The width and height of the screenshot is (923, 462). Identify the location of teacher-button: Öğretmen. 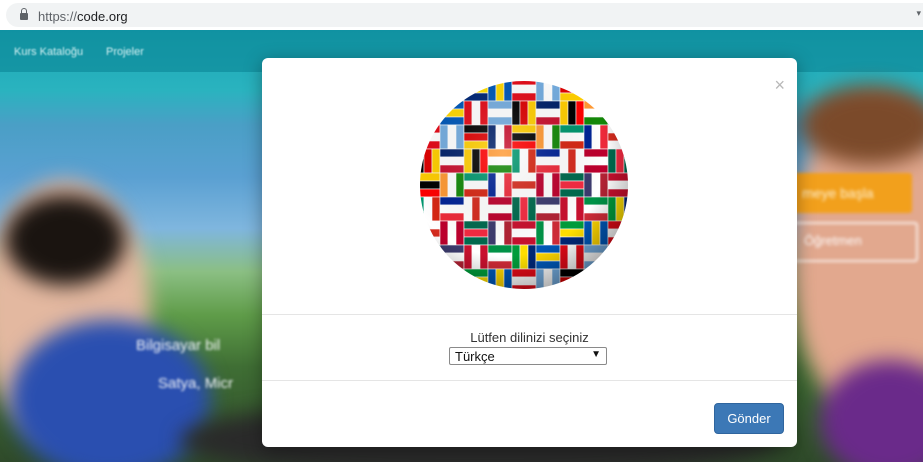
(854, 242).